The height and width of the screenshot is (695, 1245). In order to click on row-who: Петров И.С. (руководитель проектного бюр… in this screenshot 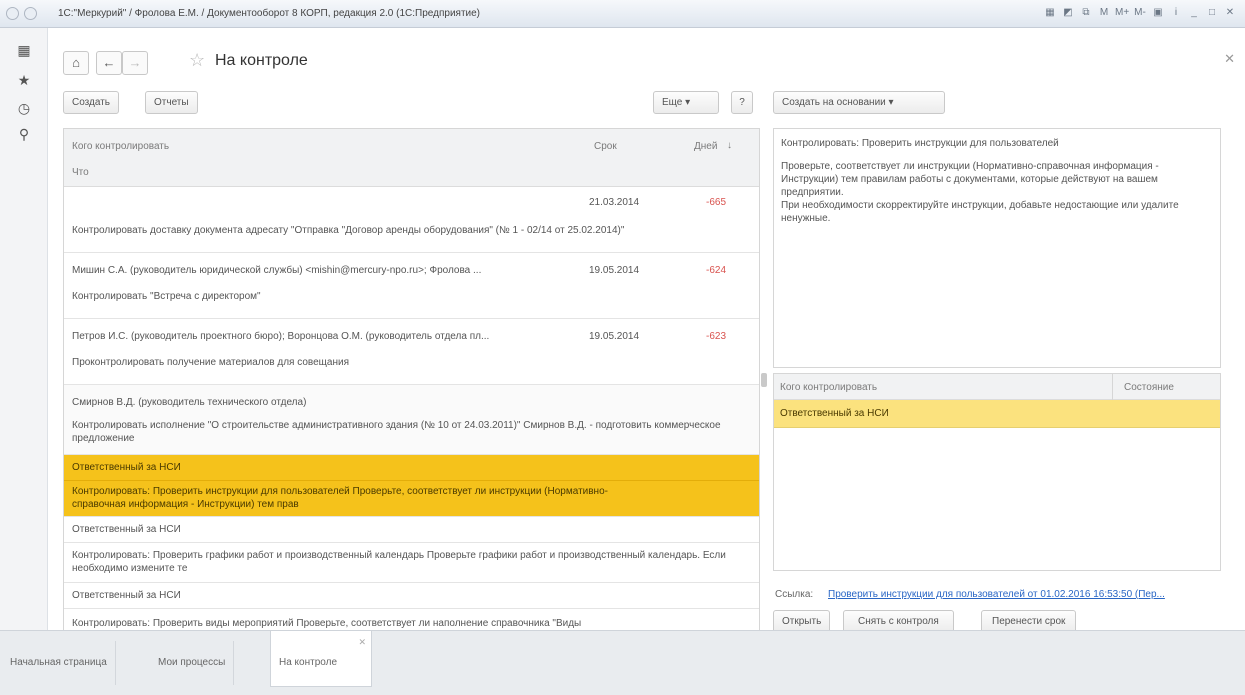, I will do `click(281, 336)`.